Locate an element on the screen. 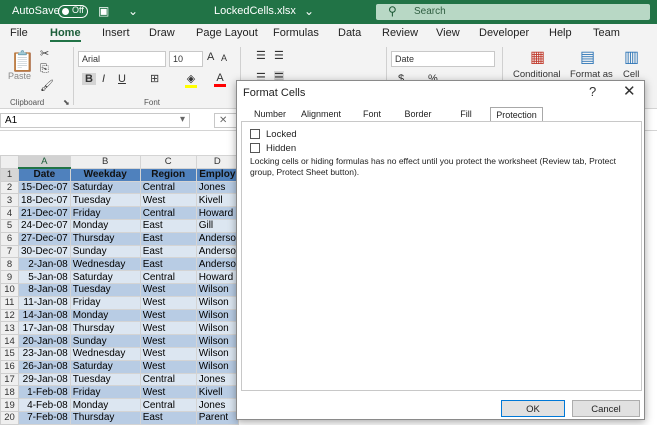 Image resolution: width=657 pixels, height=425 pixels. quick-access-dropdown-icon: ⌄ is located at coordinates (133, 11).